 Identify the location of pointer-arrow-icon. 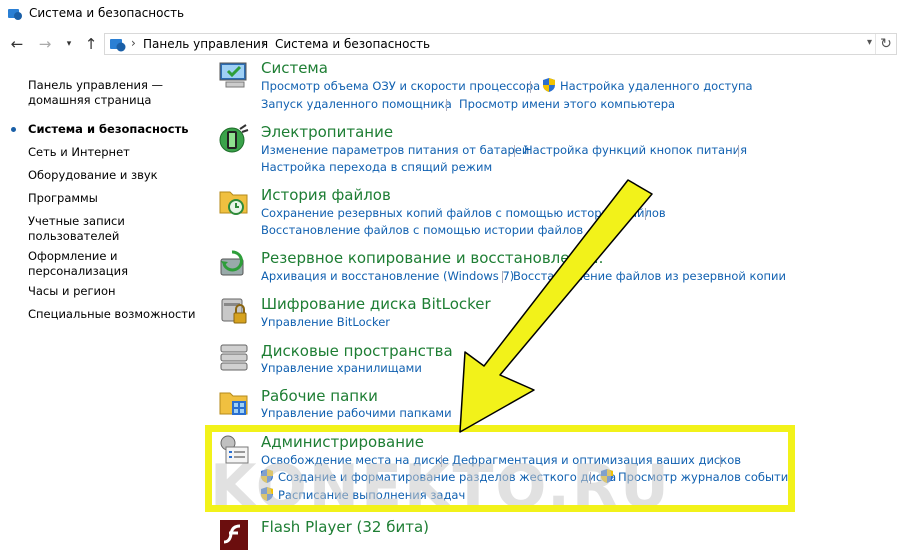
(556, 306).